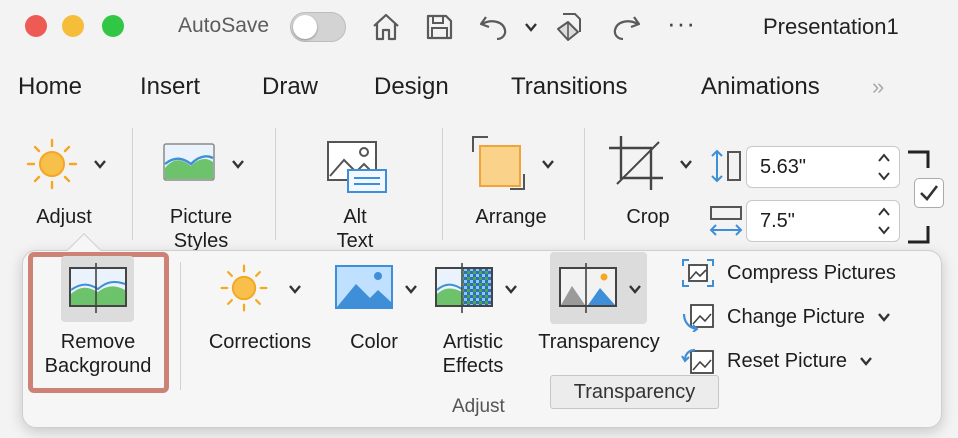  What do you see at coordinates (494, 27) in the screenshot?
I see `undo-icon` at bounding box center [494, 27].